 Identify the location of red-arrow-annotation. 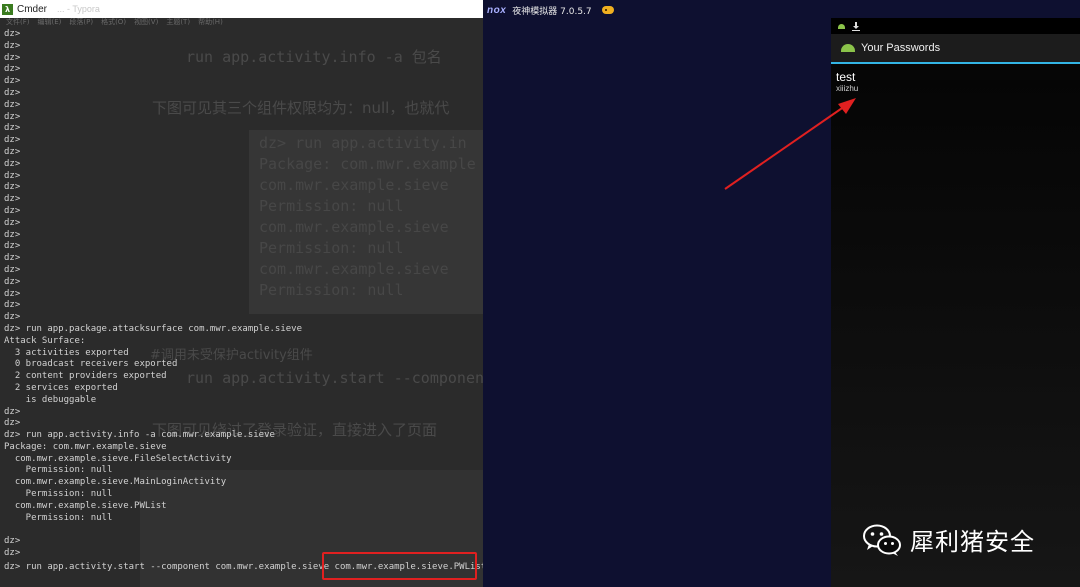
(790, 144).